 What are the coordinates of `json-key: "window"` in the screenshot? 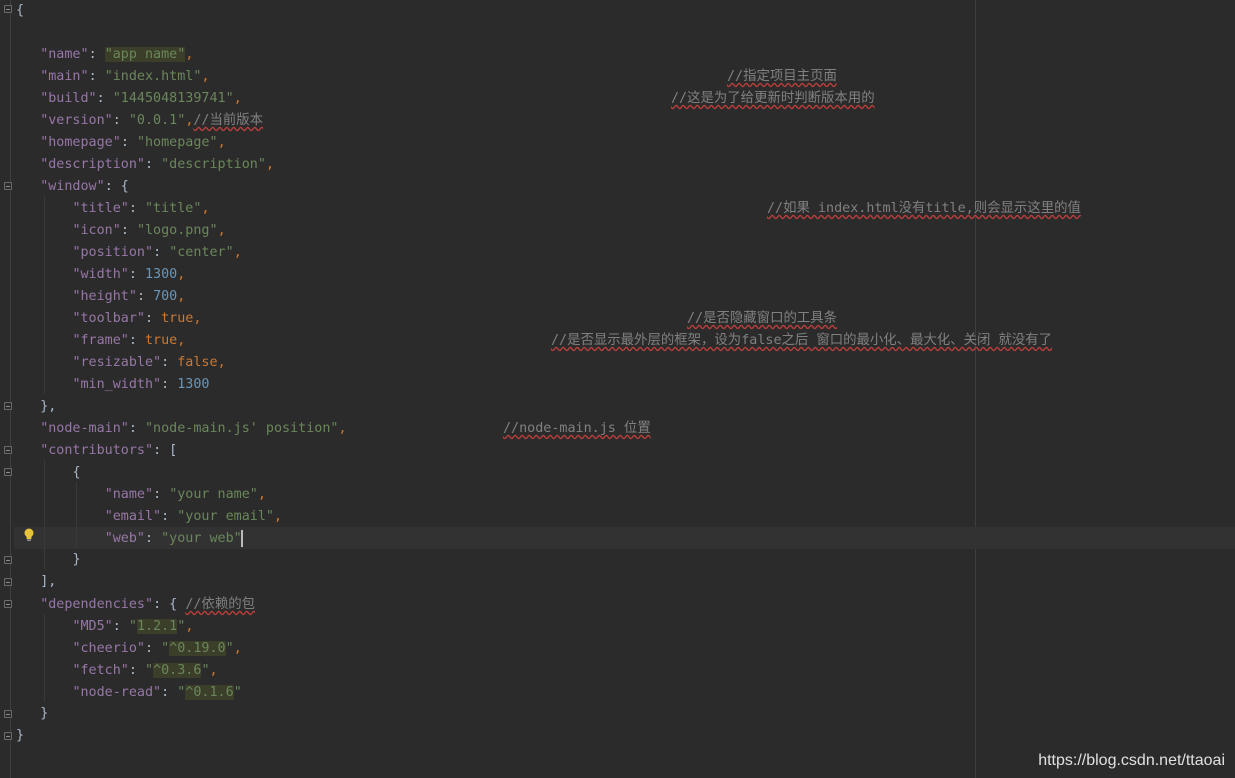 It's located at (72, 186).